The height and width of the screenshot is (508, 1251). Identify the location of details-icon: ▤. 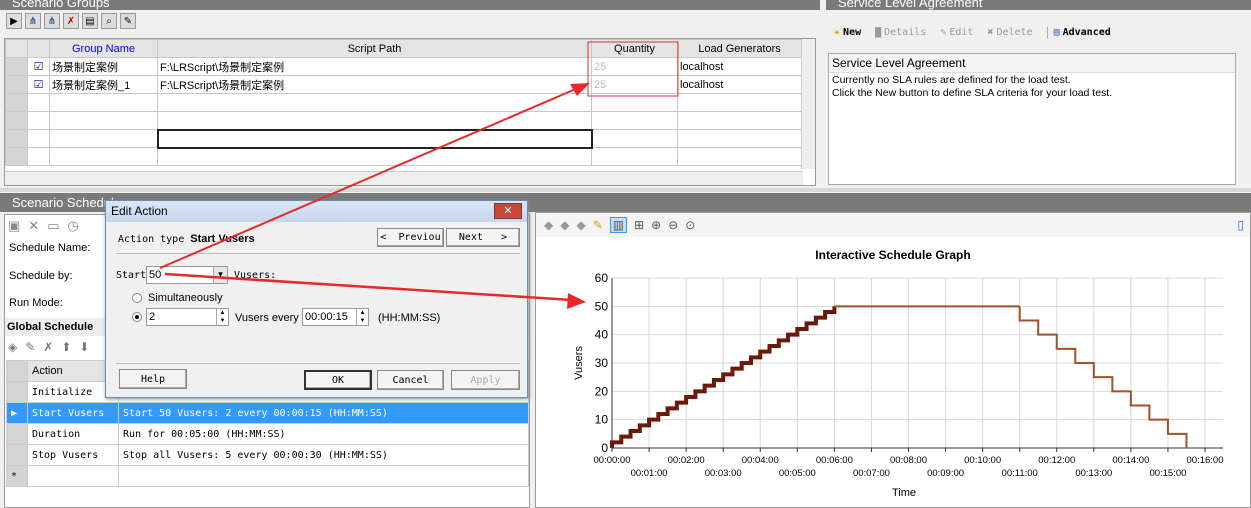
(90, 21).